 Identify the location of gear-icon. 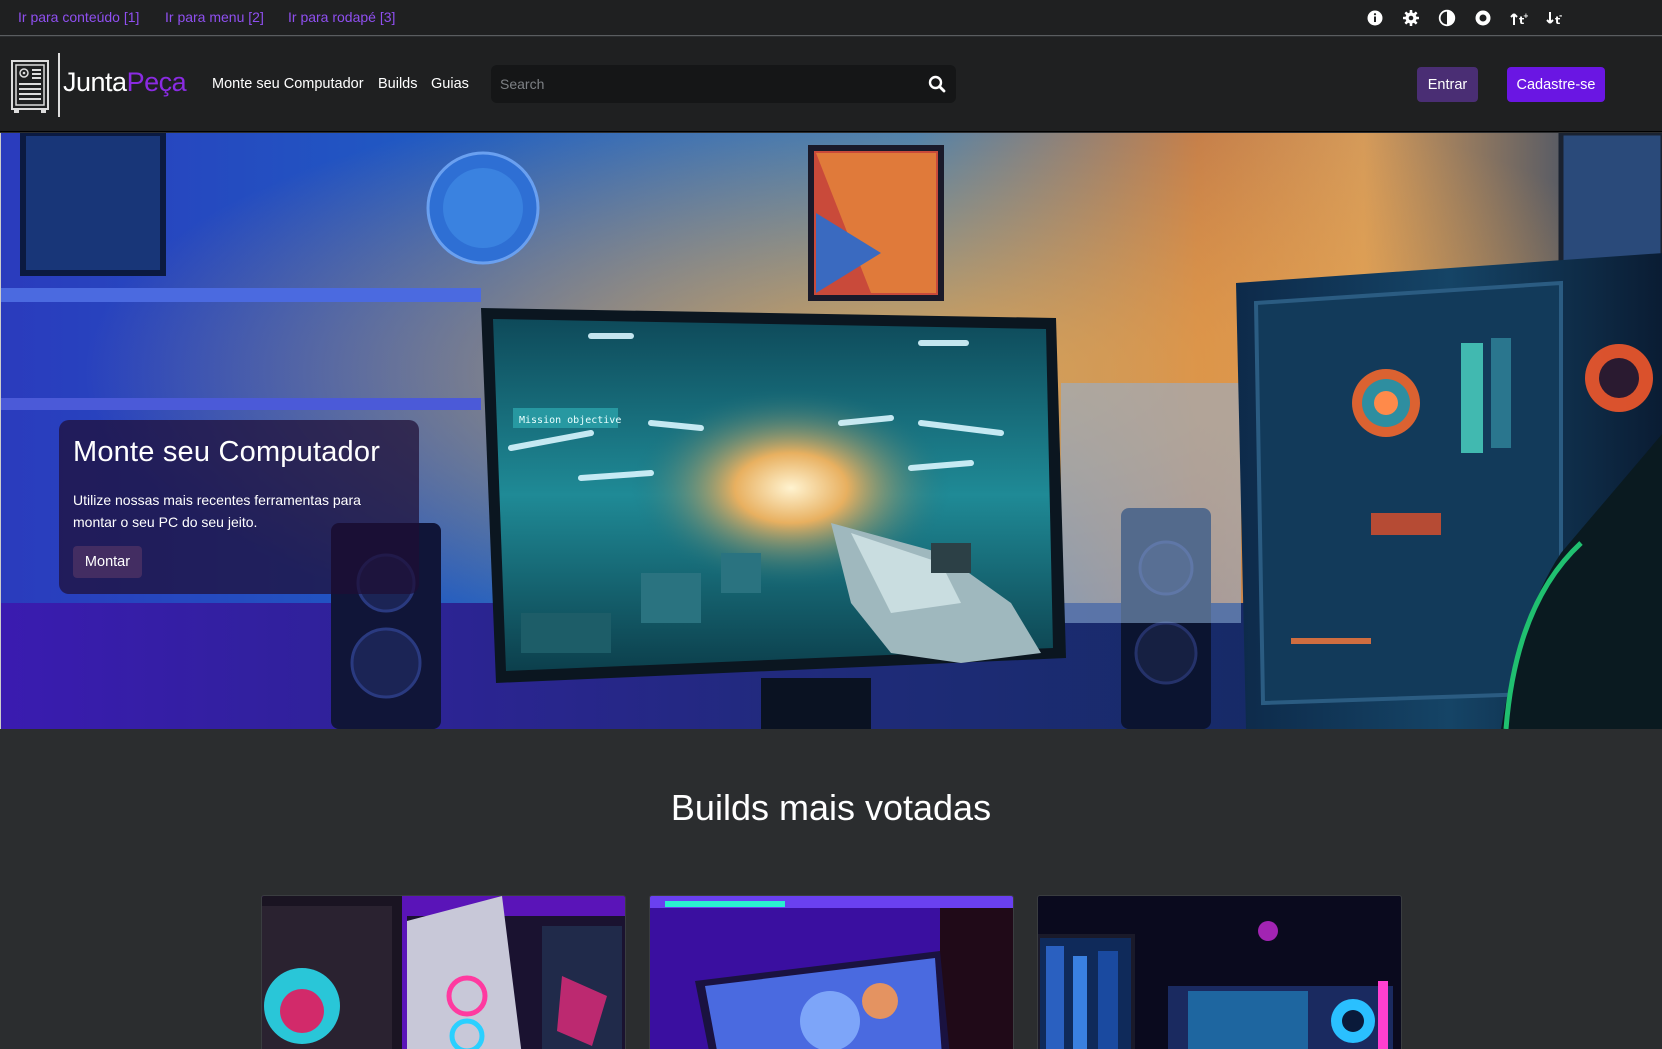
(1411, 18).